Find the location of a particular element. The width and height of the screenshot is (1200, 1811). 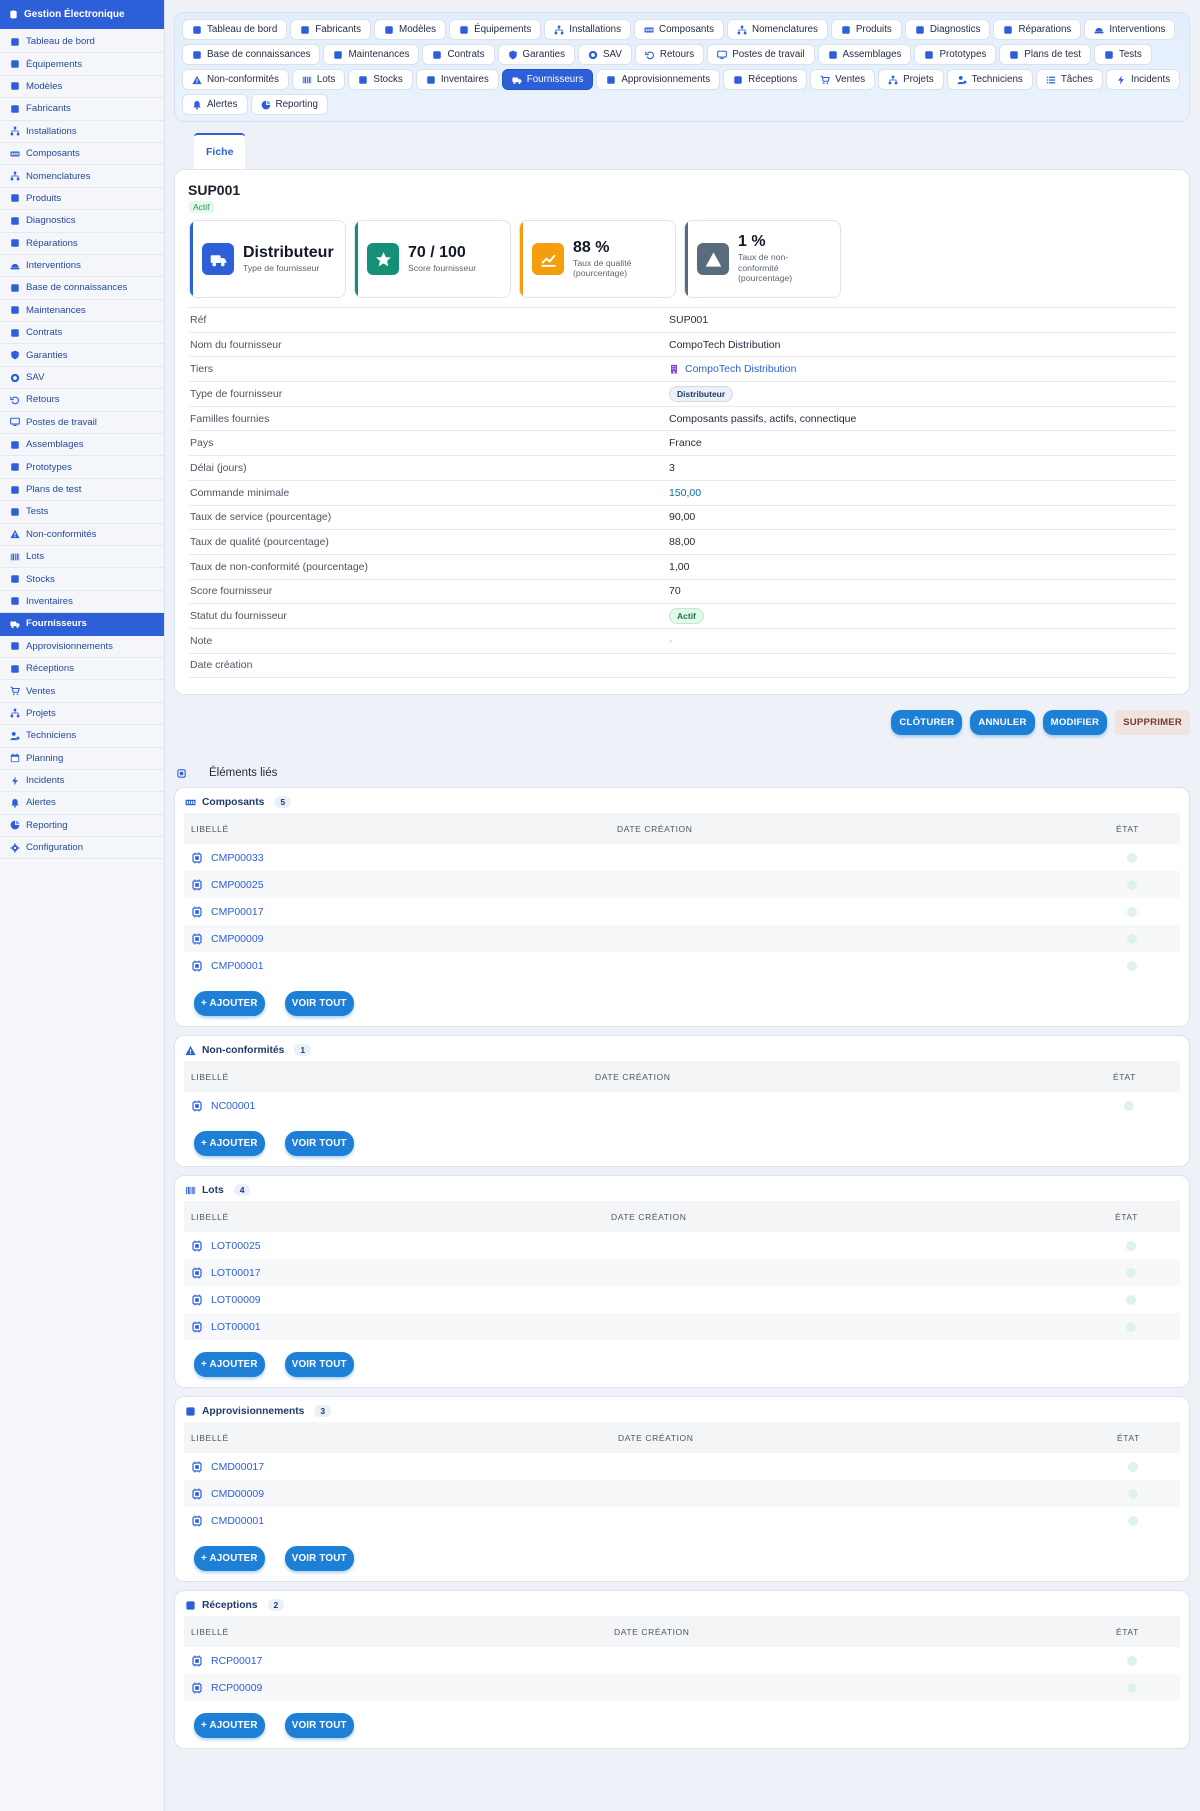

module-tab-11: Base de connaissances is located at coordinates (251, 54).